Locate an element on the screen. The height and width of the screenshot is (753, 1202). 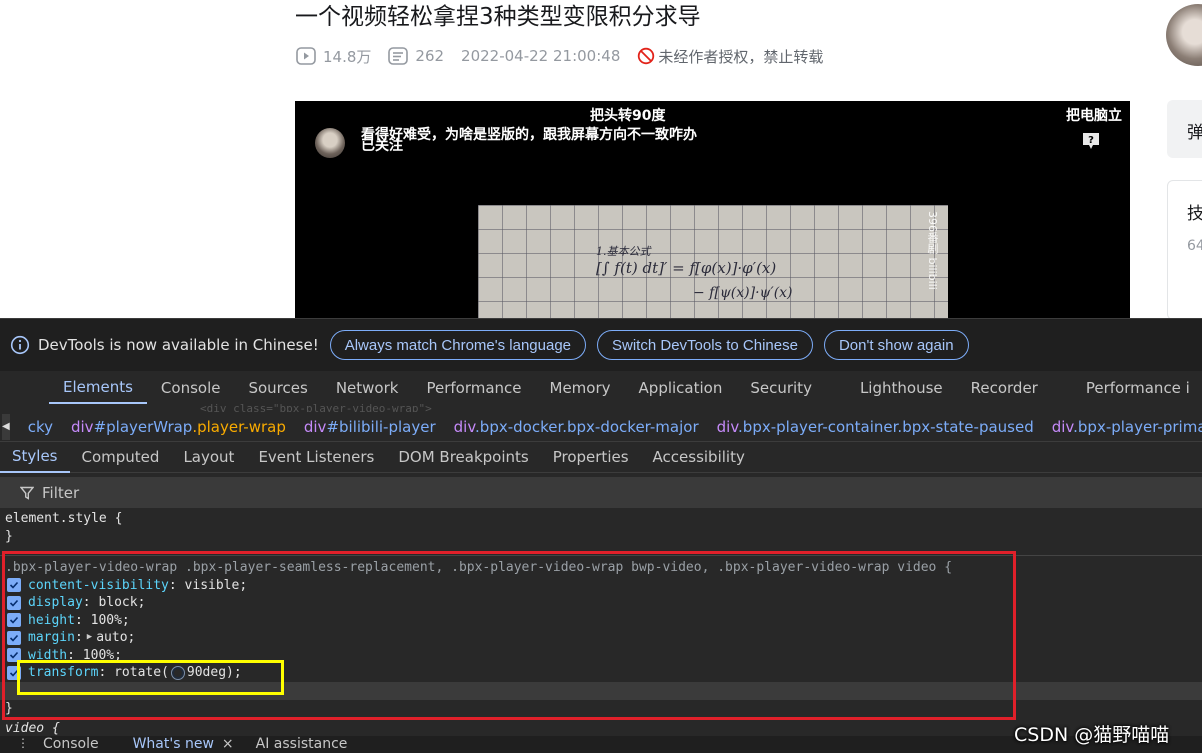
subtab-styles: Styles is located at coordinates (35, 457).